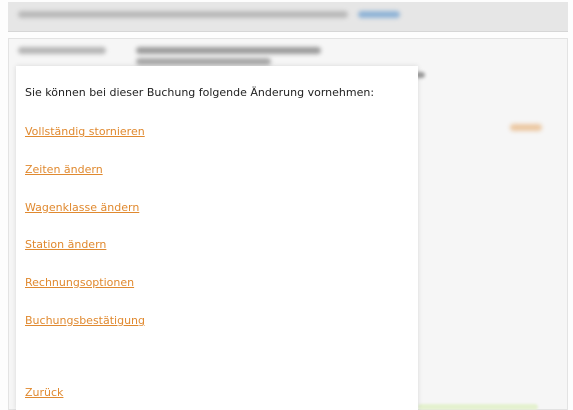 The image size is (573, 410). What do you see at coordinates (44, 392) in the screenshot?
I see `back-link: Zurück` at bounding box center [44, 392].